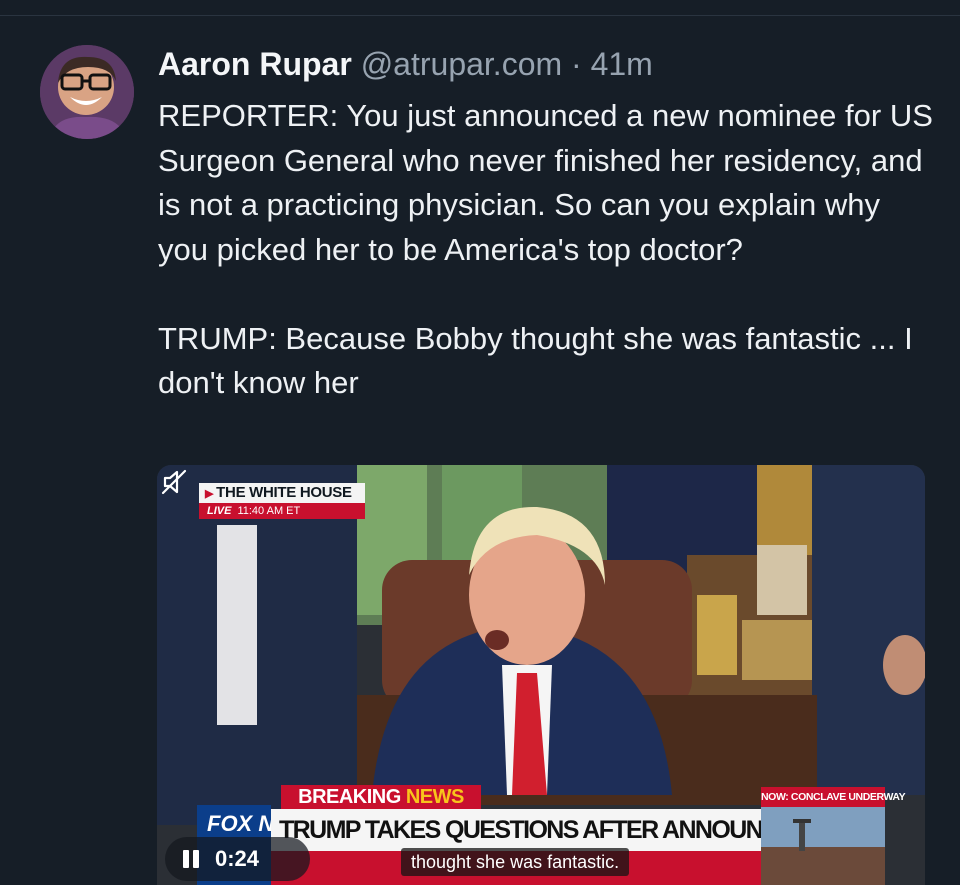 The height and width of the screenshot is (885, 960). Describe the element at coordinates (622, 64) in the screenshot. I see `post-timestamp: 41m` at that location.